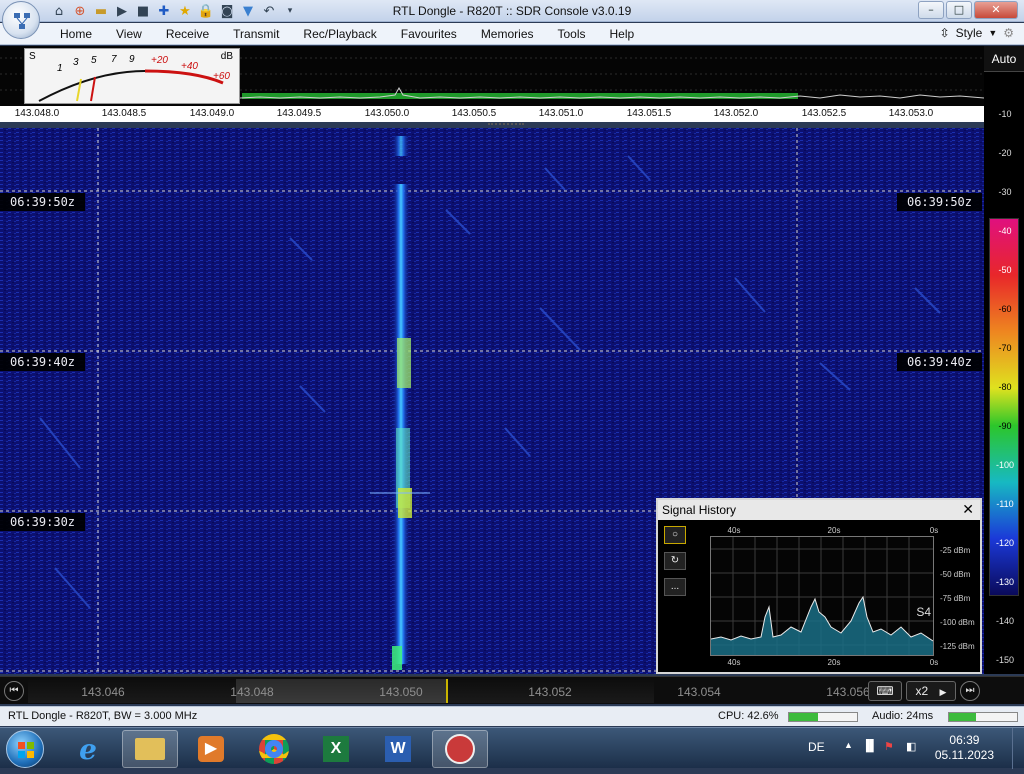 The width and height of the screenshot is (1024, 774). Describe the element at coordinates (37, 113) in the screenshot. I see `freq-label: 143.048.0` at that location.